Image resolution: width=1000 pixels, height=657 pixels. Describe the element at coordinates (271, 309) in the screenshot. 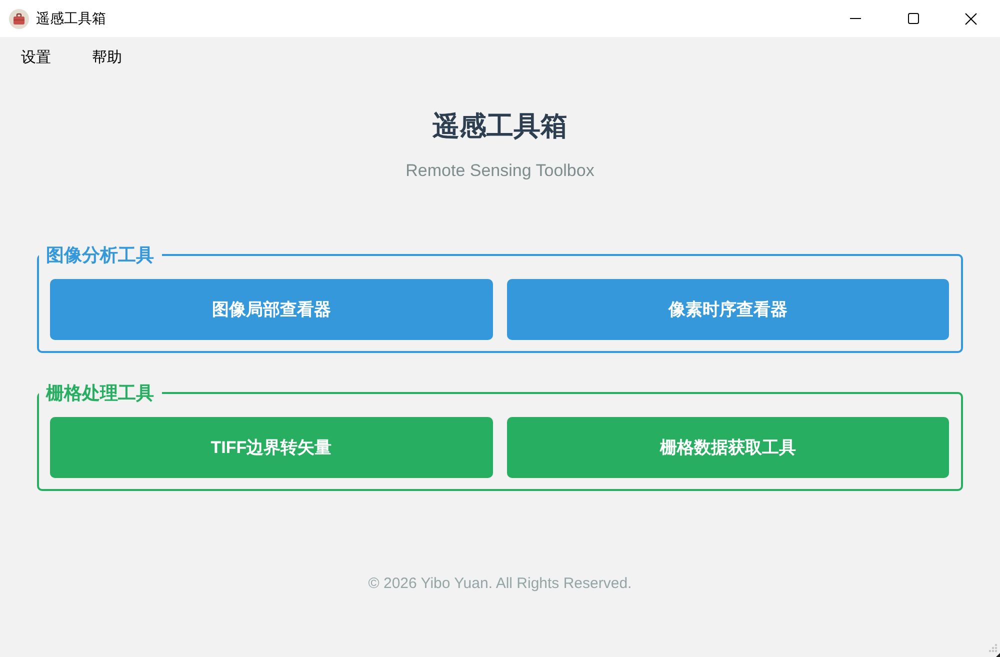

I see `tool-button: 图像局部查看器` at that location.